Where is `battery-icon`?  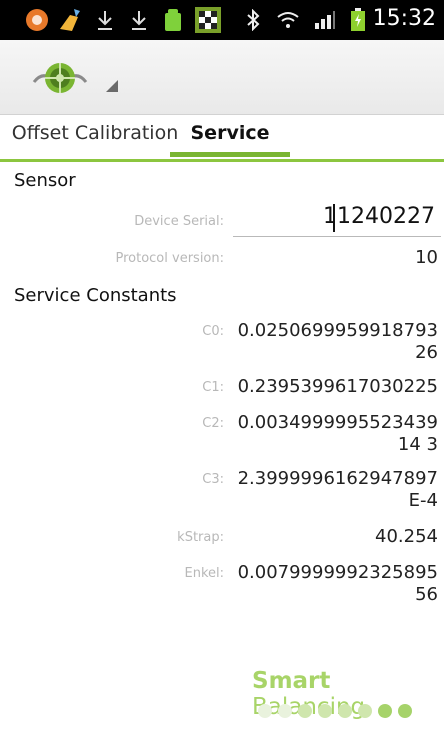 battery-icon is located at coordinates (358, 20).